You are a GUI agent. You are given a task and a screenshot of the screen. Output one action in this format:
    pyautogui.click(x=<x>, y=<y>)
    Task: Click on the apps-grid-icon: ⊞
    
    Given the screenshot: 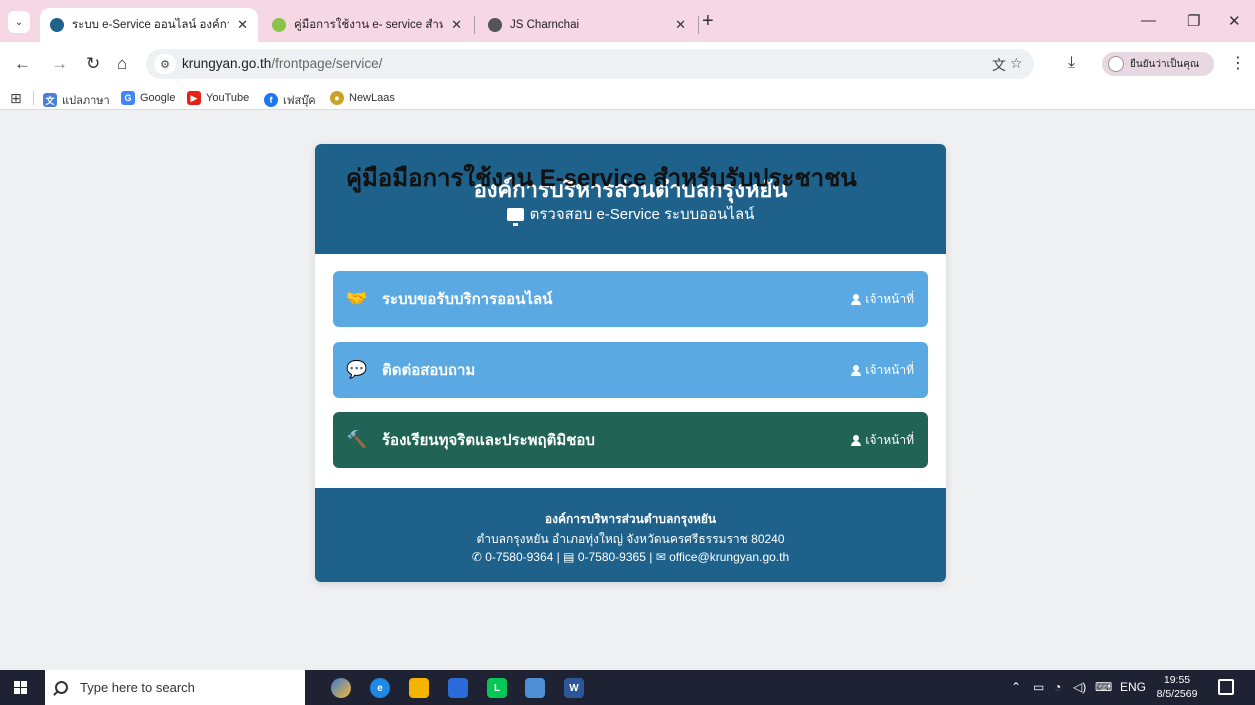 What is the action you would take?
    pyautogui.click(x=16, y=98)
    